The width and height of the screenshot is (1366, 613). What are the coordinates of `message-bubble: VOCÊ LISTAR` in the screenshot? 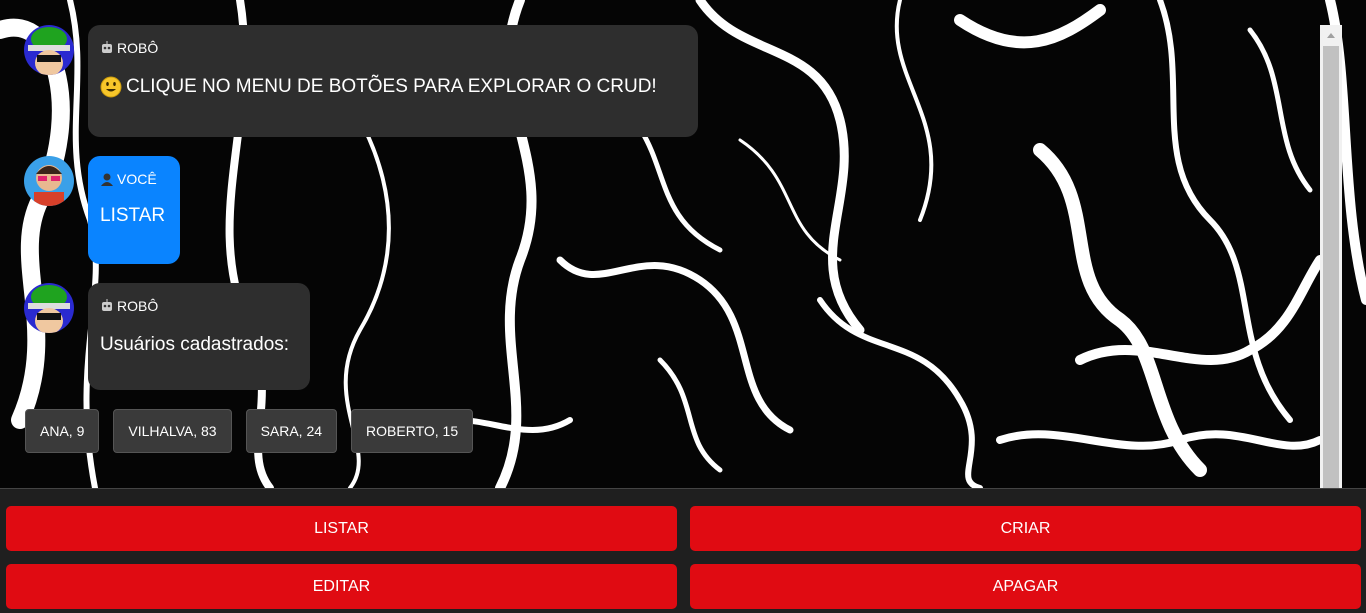 It's located at (134, 210).